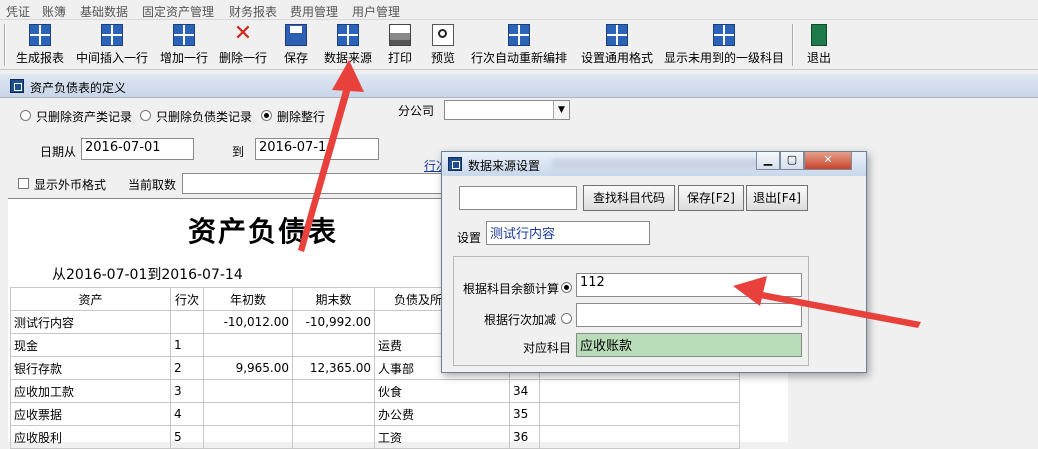 Image resolution: width=1038 pixels, height=449 pixels. I want to click on table-row: 应收股利 5 工资 36, so click(375, 437).